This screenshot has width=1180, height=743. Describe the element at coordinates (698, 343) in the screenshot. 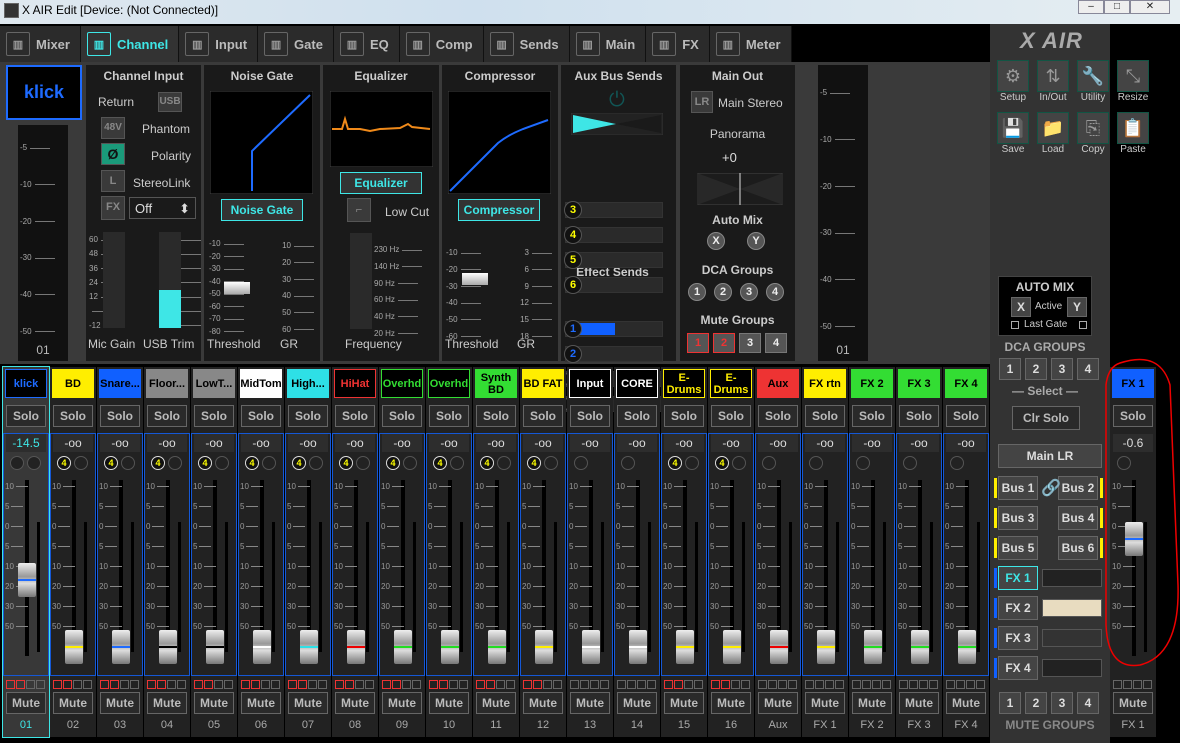

I see `mute-group-1-button: 1` at that location.